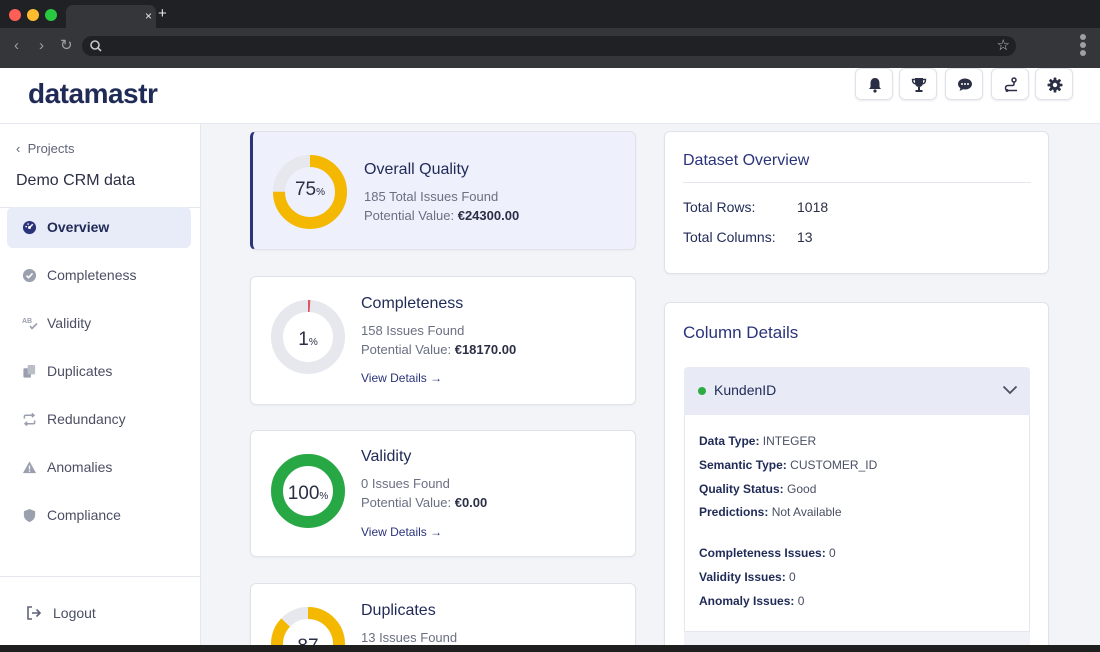 Image resolution: width=1100 pixels, height=652 pixels. I want to click on achievements-button, so click(918, 84).